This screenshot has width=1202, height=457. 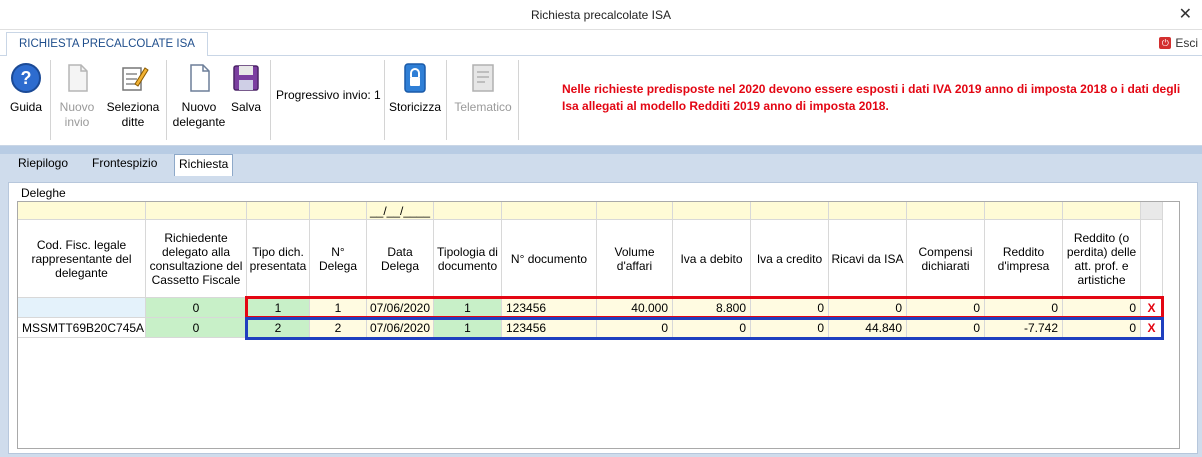 I want to click on salva-button: Salva, so click(x=246, y=88).